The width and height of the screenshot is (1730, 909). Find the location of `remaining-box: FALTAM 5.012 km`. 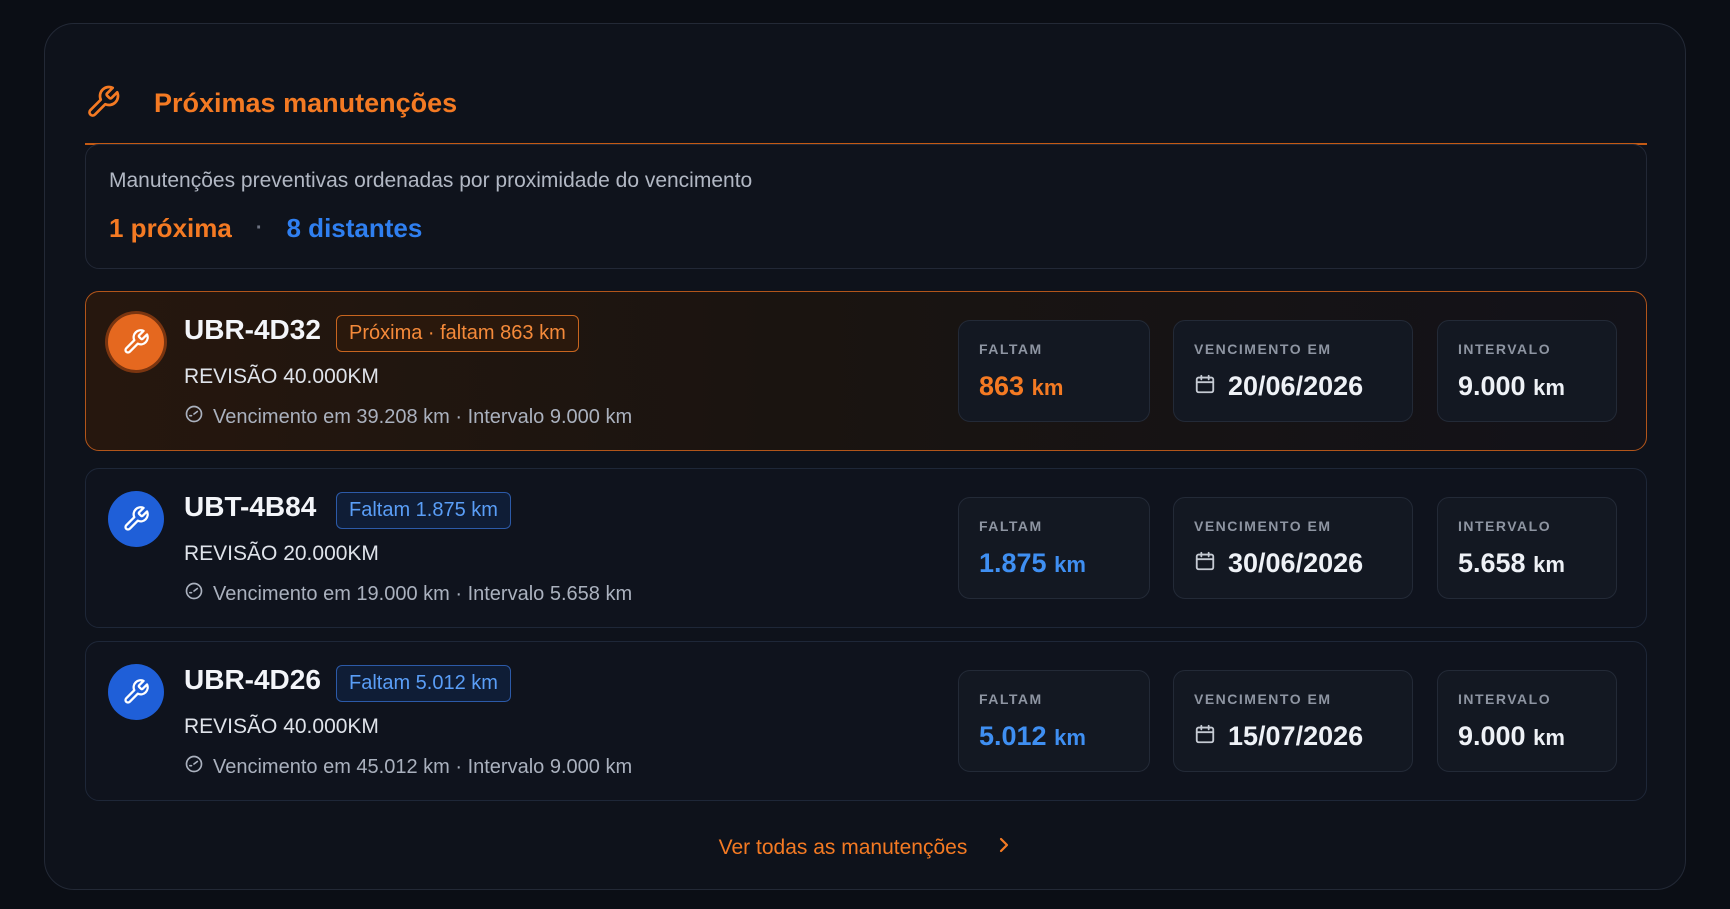

remaining-box: FALTAM 5.012 km is located at coordinates (1054, 721).